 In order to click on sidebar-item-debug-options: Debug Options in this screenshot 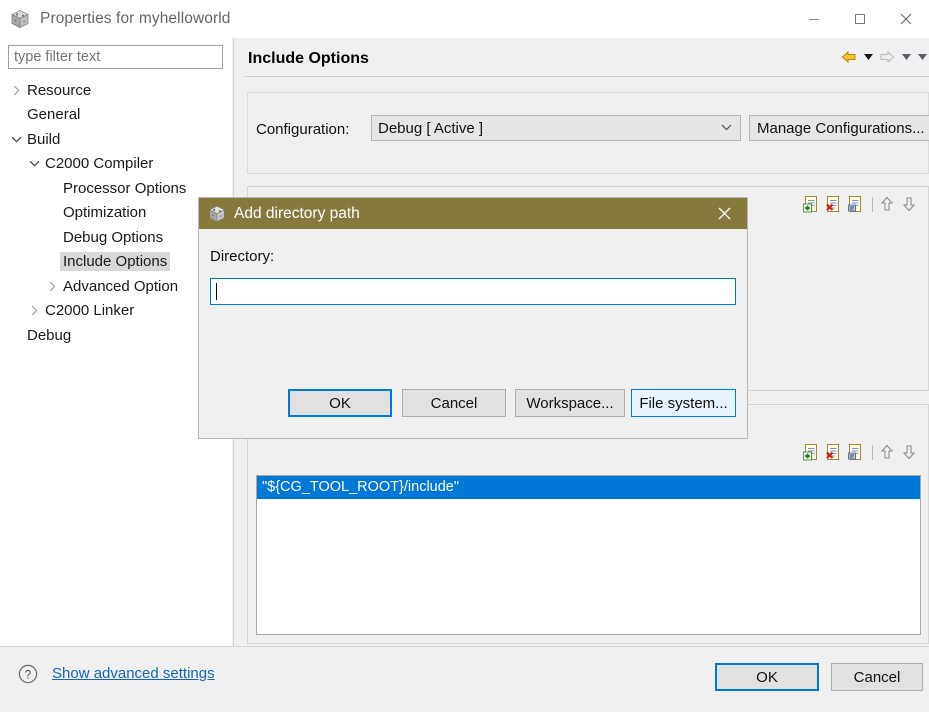, I will do `click(116, 237)`.